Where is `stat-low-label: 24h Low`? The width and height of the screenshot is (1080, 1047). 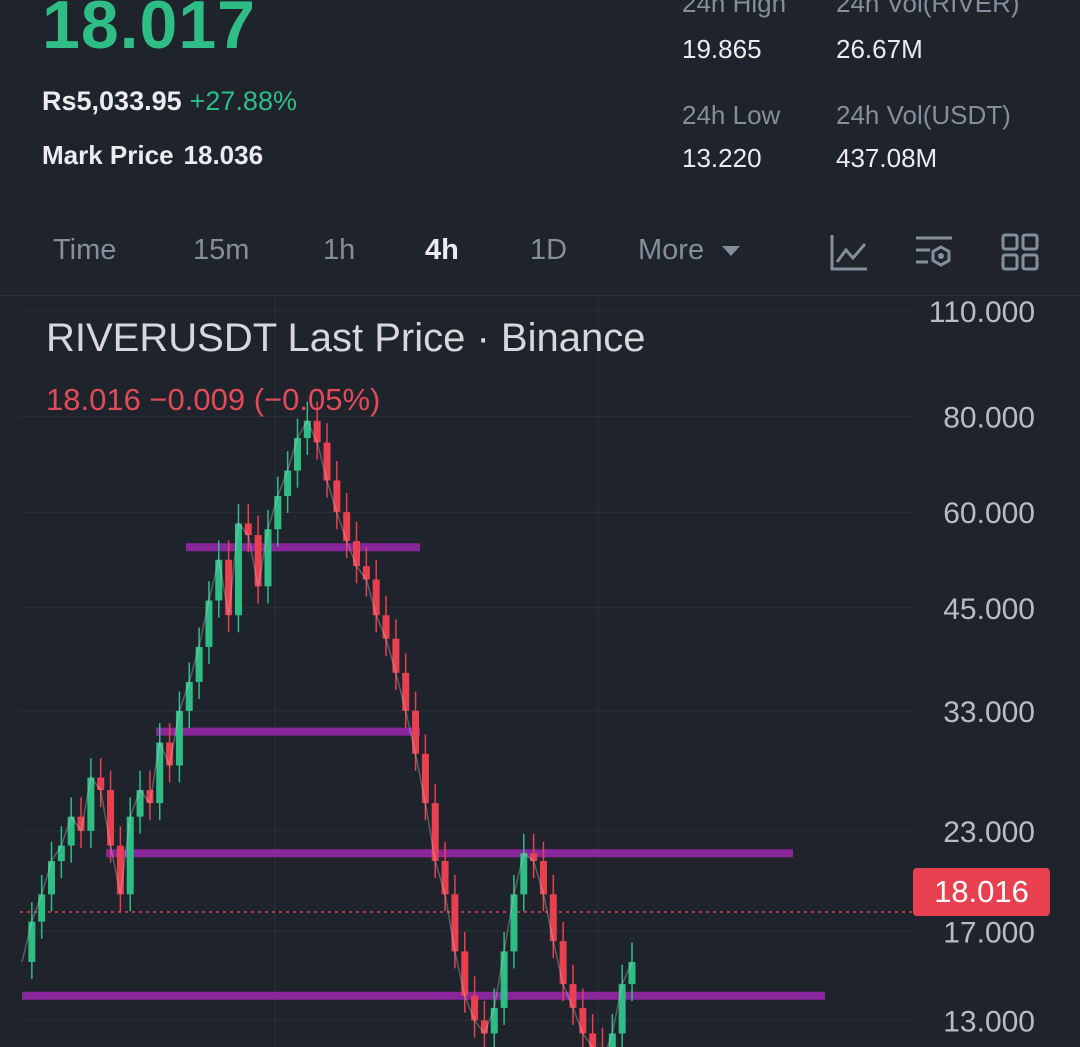
stat-low-label: 24h Low is located at coordinates (731, 115).